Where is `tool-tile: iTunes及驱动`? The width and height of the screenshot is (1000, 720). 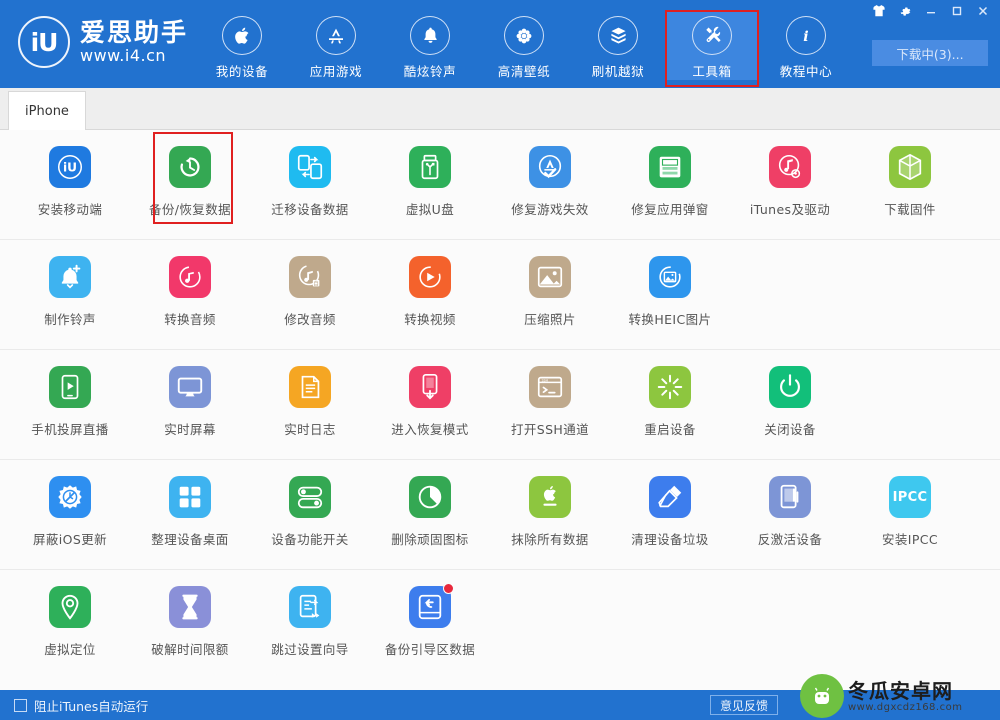 tool-tile: iTunes及驱动 is located at coordinates (790, 184).